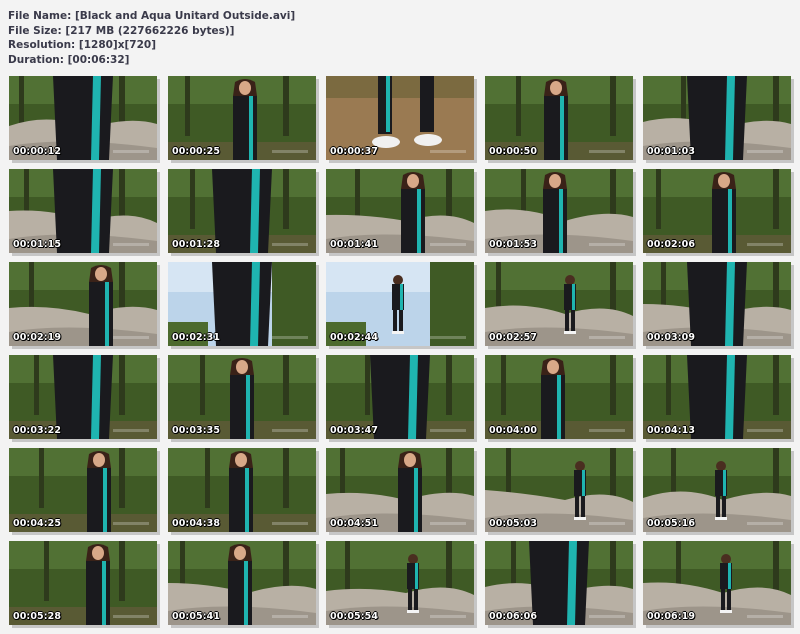  Describe the element at coordinates (354, 337) in the screenshot. I see `thumbnail-timestamp: 00:02:44` at that location.